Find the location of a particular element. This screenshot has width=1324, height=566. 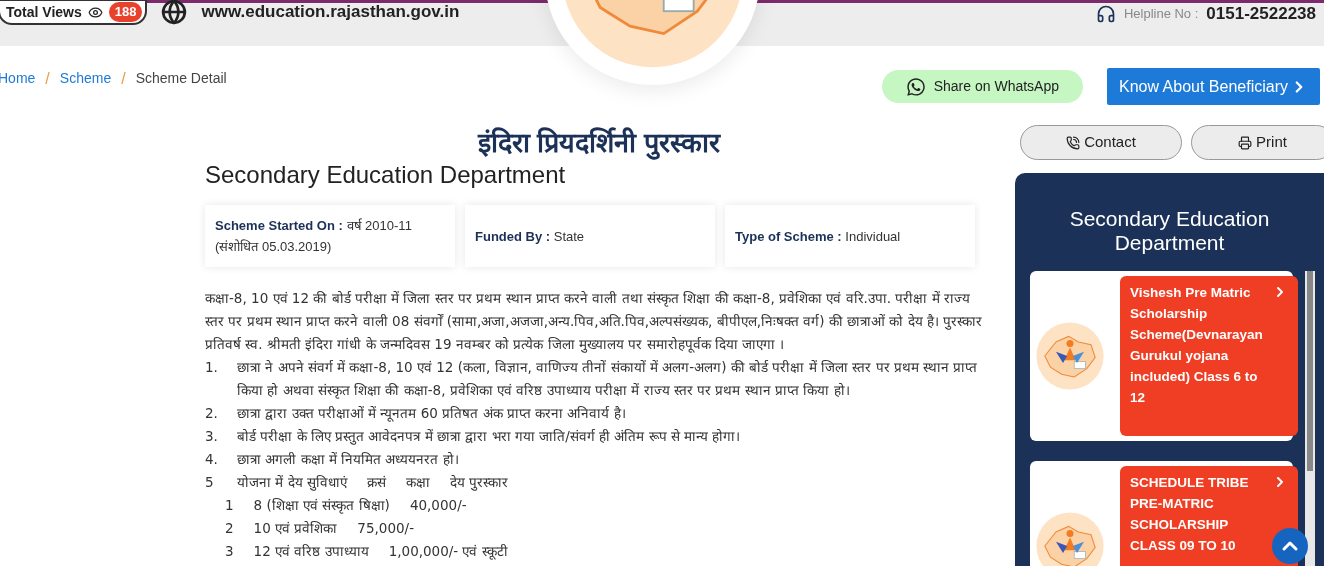

website-link: www.education.rajasthan.gov.in is located at coordinates (330, 12).